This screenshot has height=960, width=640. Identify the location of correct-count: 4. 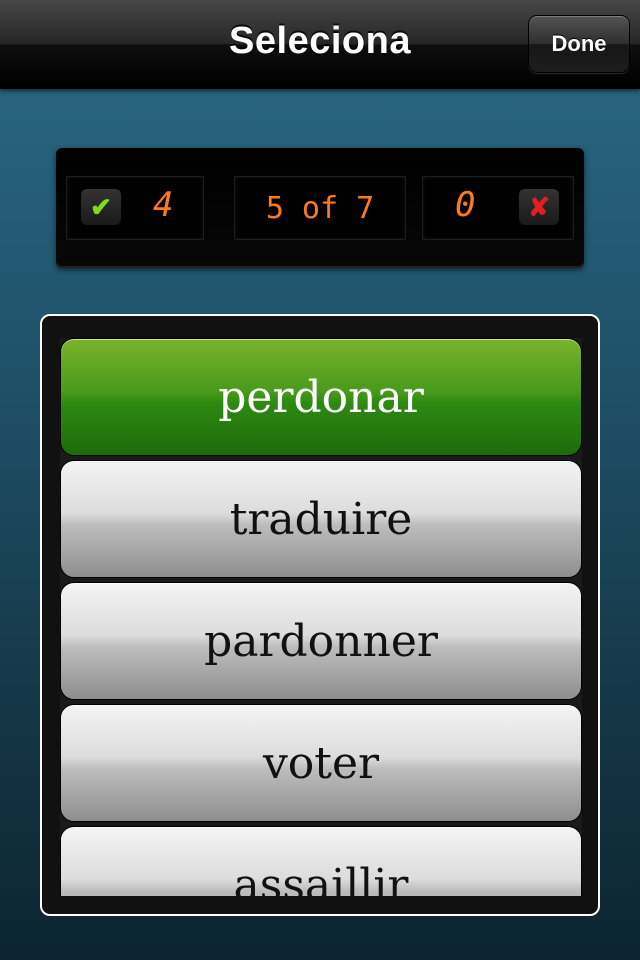
(163, 205).